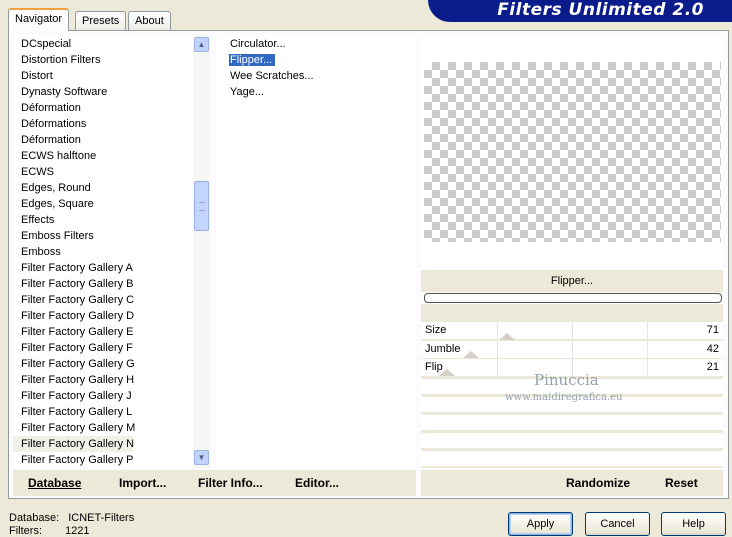 Image resolution: width=732 pixels, height=537 pixels. I want to click on category-item: Filter Factory Gallery L, so click(103, 412).